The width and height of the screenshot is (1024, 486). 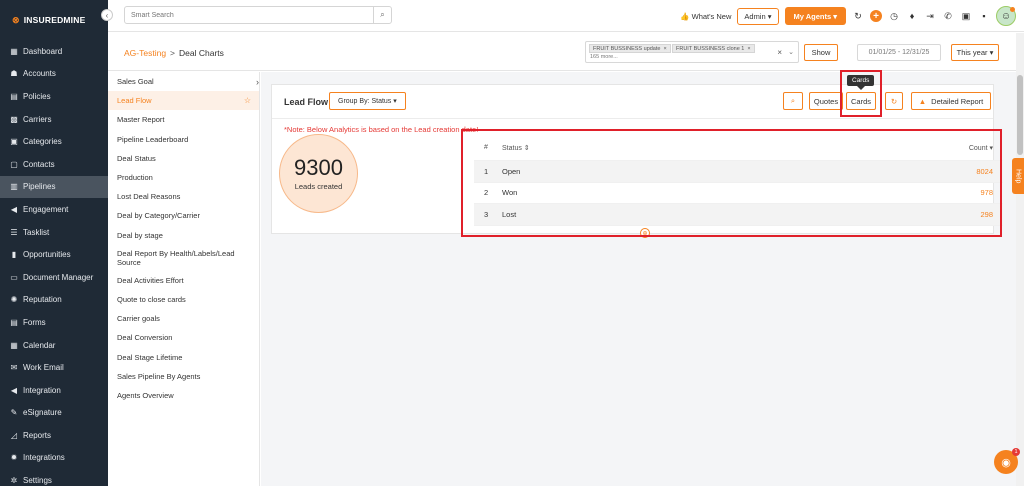 I want to click on report-item: Lead Flow ☆, so click(x=183, y=101).